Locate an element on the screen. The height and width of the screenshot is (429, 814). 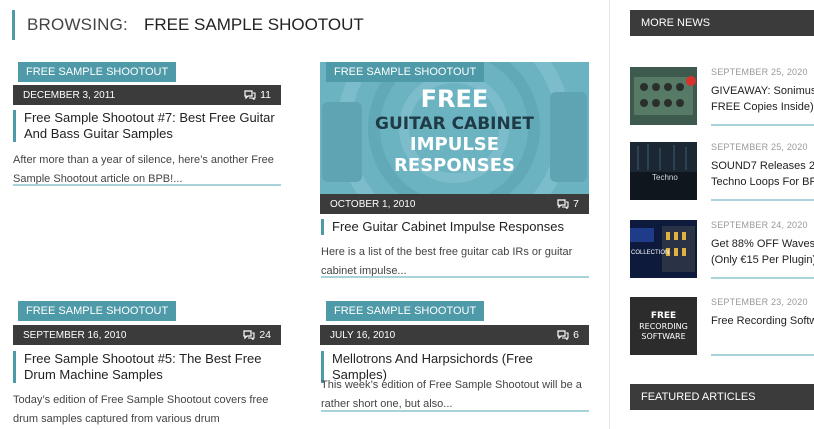
plugin-thumbnail-graphic is located at coordinates (663, 96).